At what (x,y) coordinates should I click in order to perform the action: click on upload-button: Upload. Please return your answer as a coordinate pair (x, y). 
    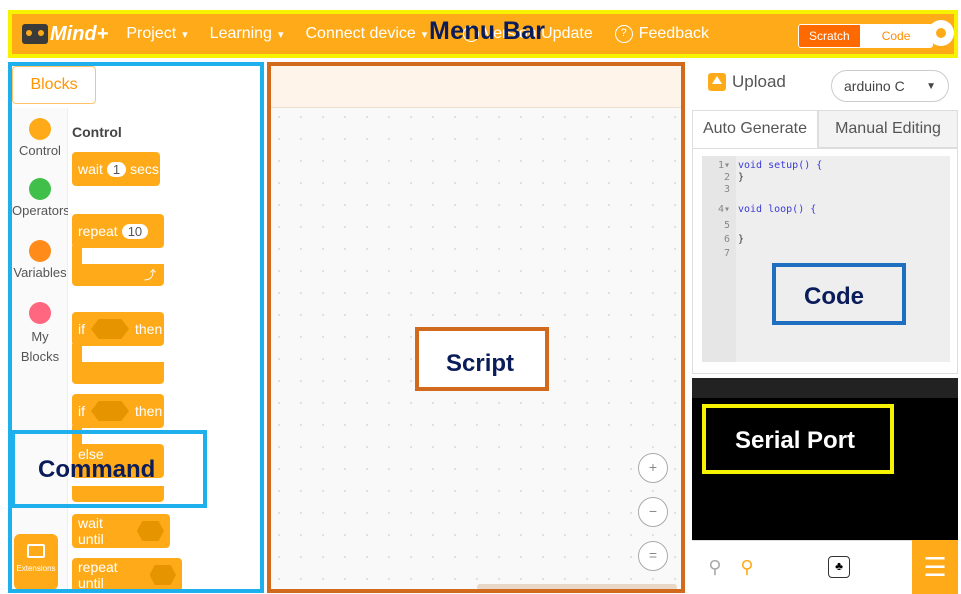
    Looking at the image, I should click on (747, 82).